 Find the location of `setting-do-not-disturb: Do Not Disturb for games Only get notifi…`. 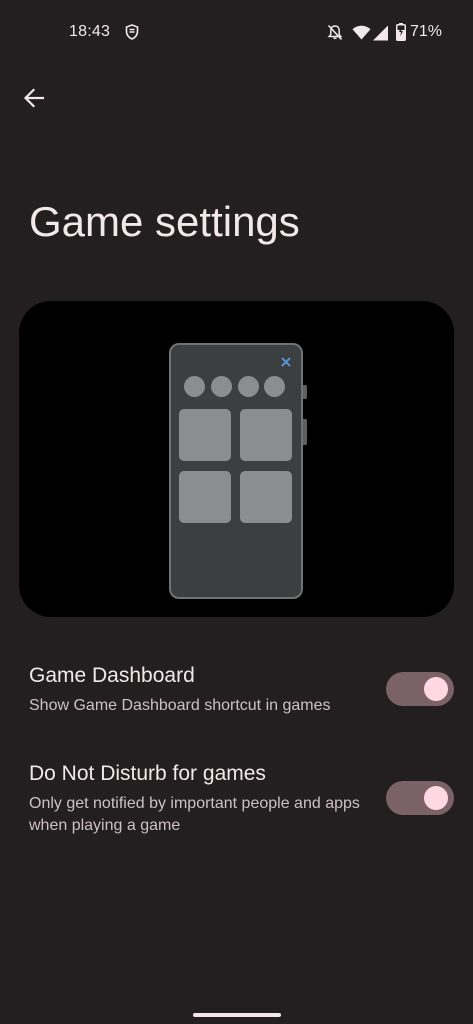

setting-do-not-disturb: Do Not Disturb for games Only get notifi… is located at coordinates (236, 800).